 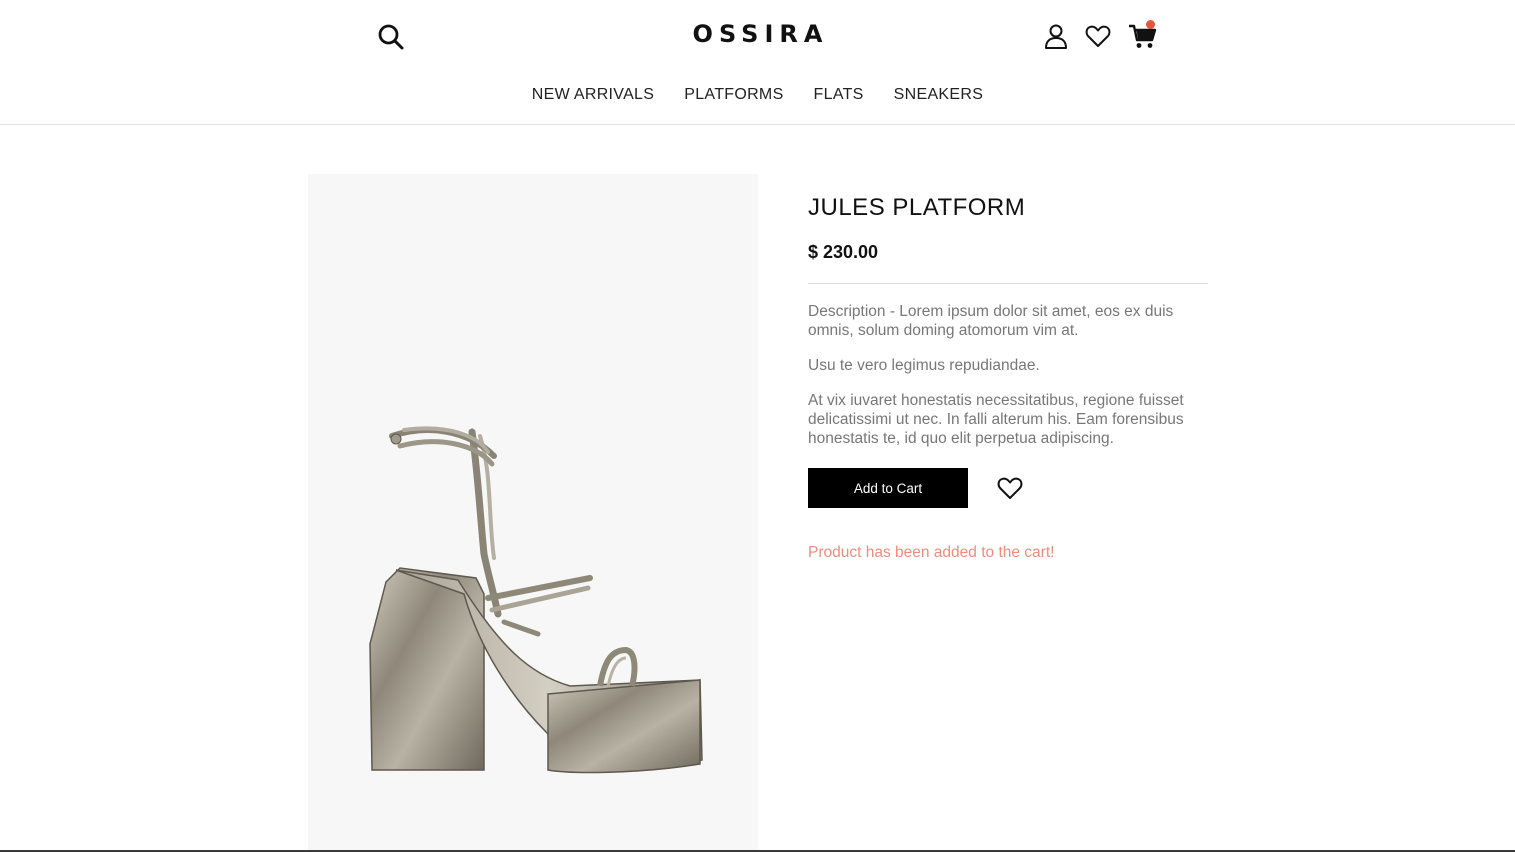 What do you see at coordinates (1008, 283) in the screenshot?
I see `divider` at bounding box center [1008, 283].